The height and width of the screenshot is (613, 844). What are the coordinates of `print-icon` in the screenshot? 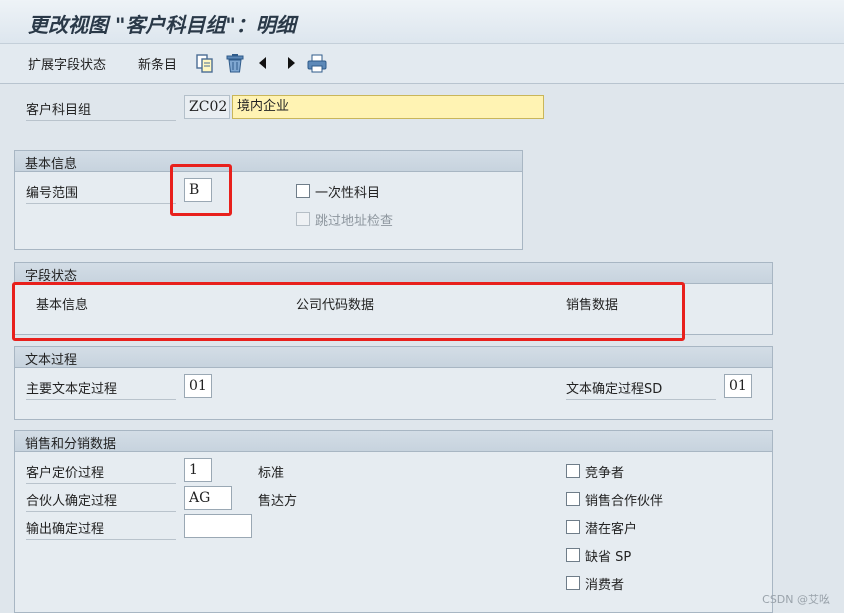 It's located at (317, 63).